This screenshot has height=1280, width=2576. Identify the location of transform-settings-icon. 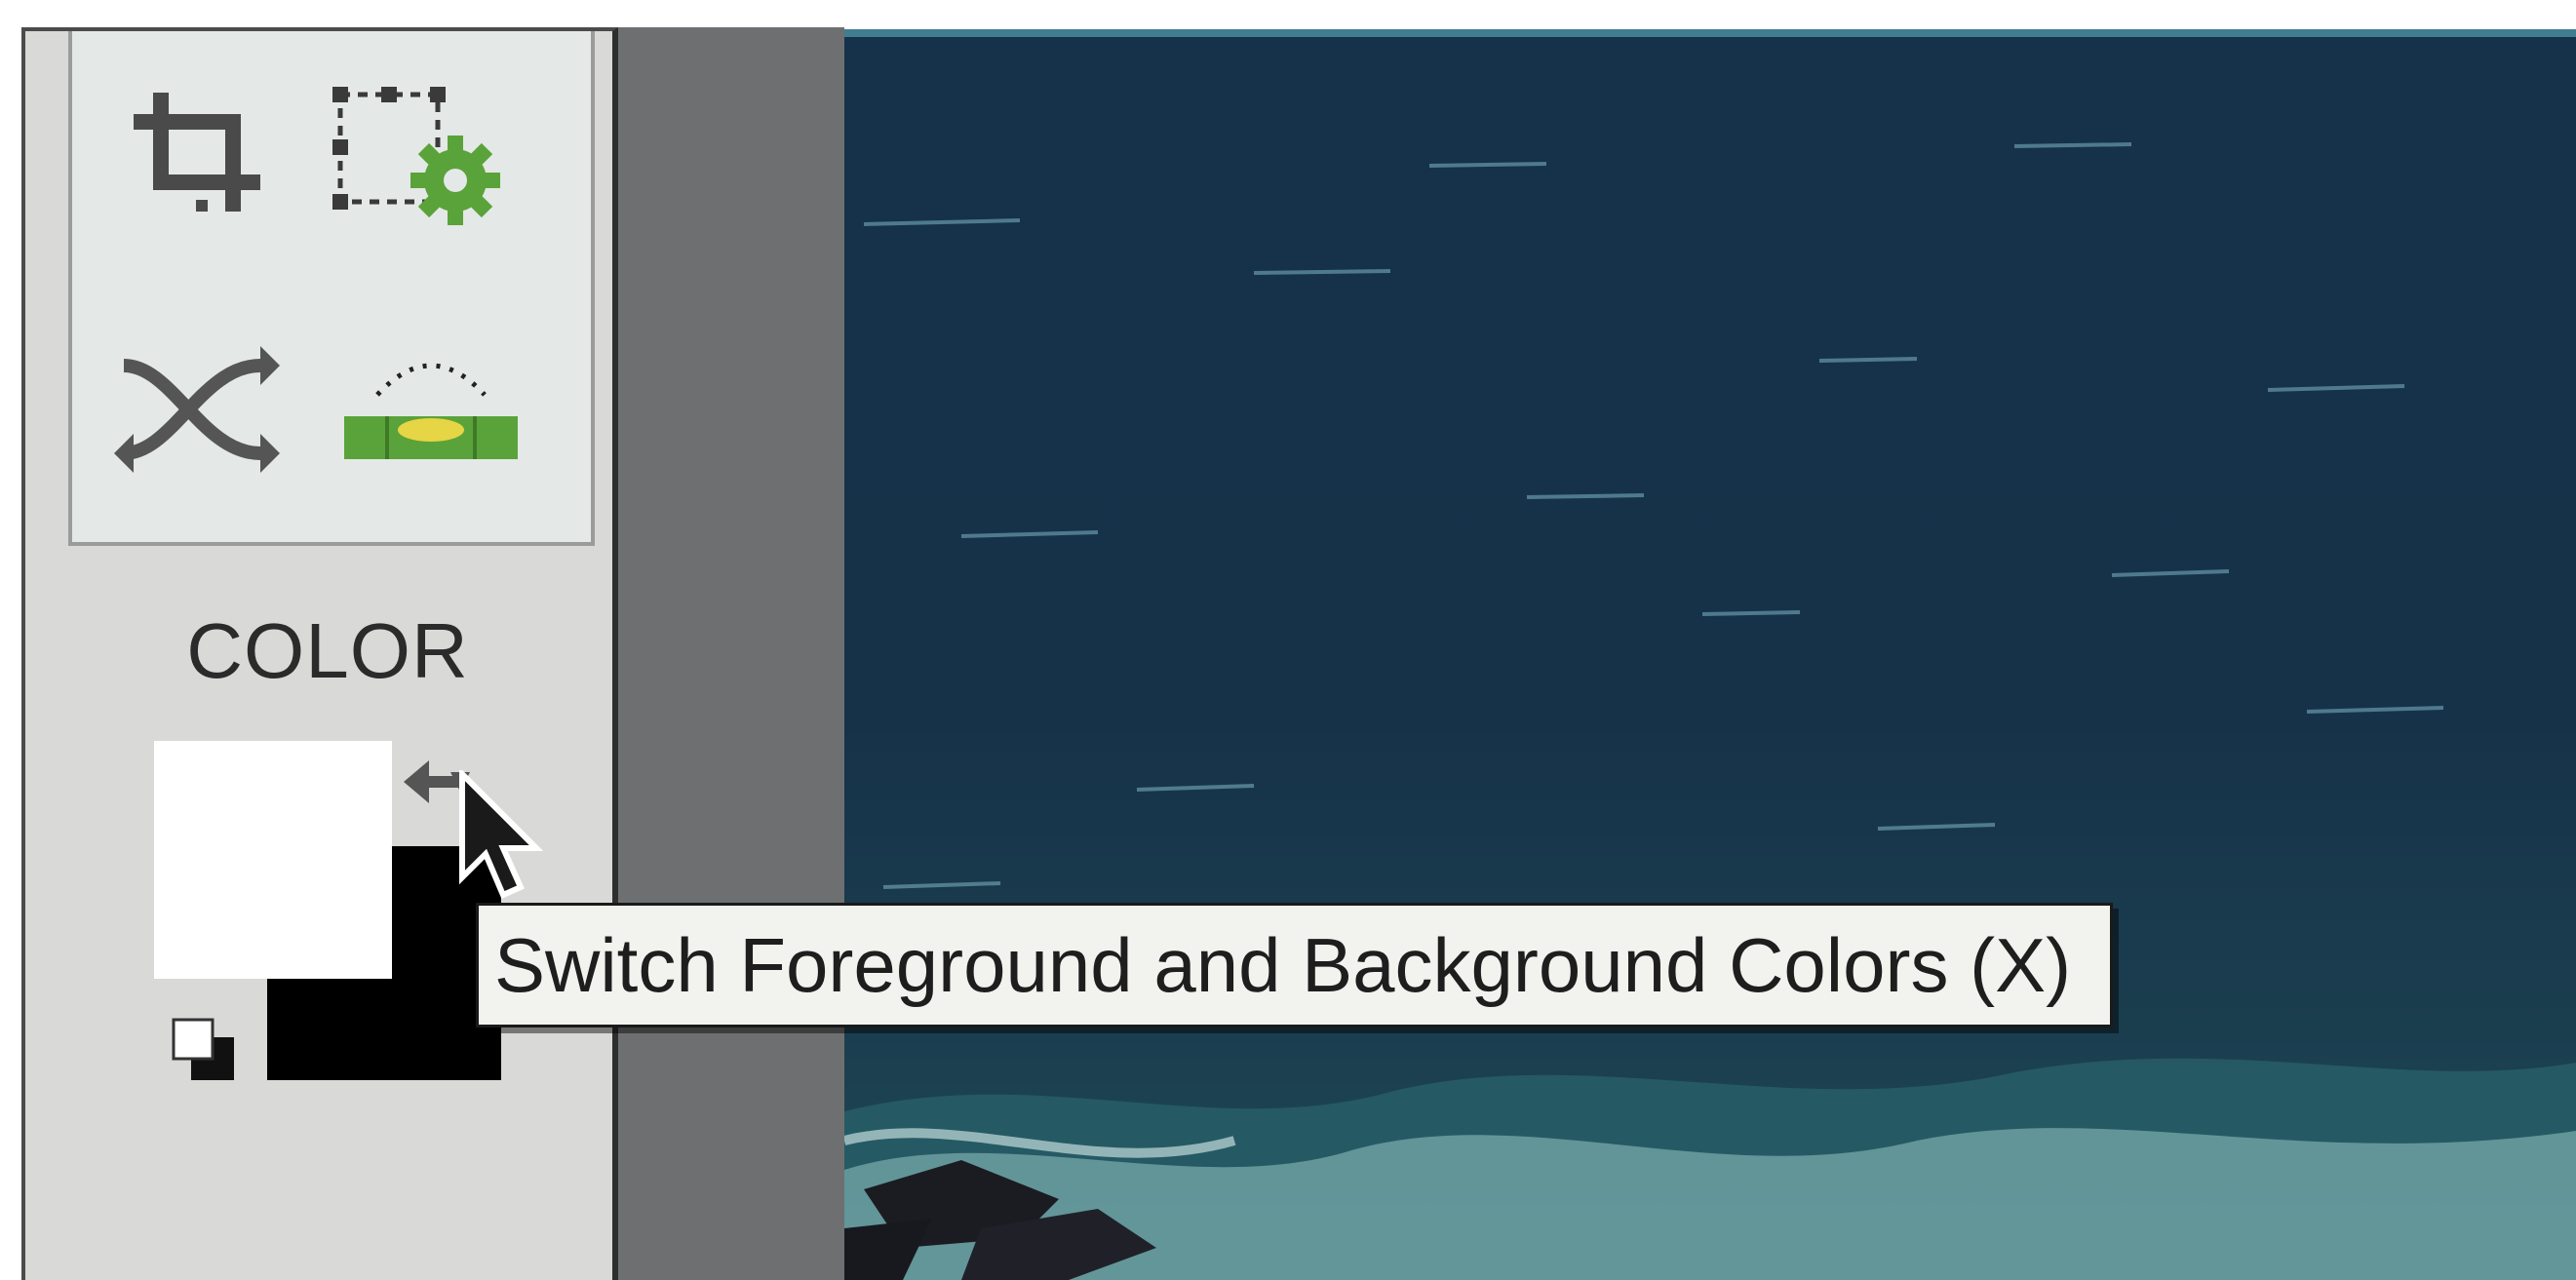
(421, 156).